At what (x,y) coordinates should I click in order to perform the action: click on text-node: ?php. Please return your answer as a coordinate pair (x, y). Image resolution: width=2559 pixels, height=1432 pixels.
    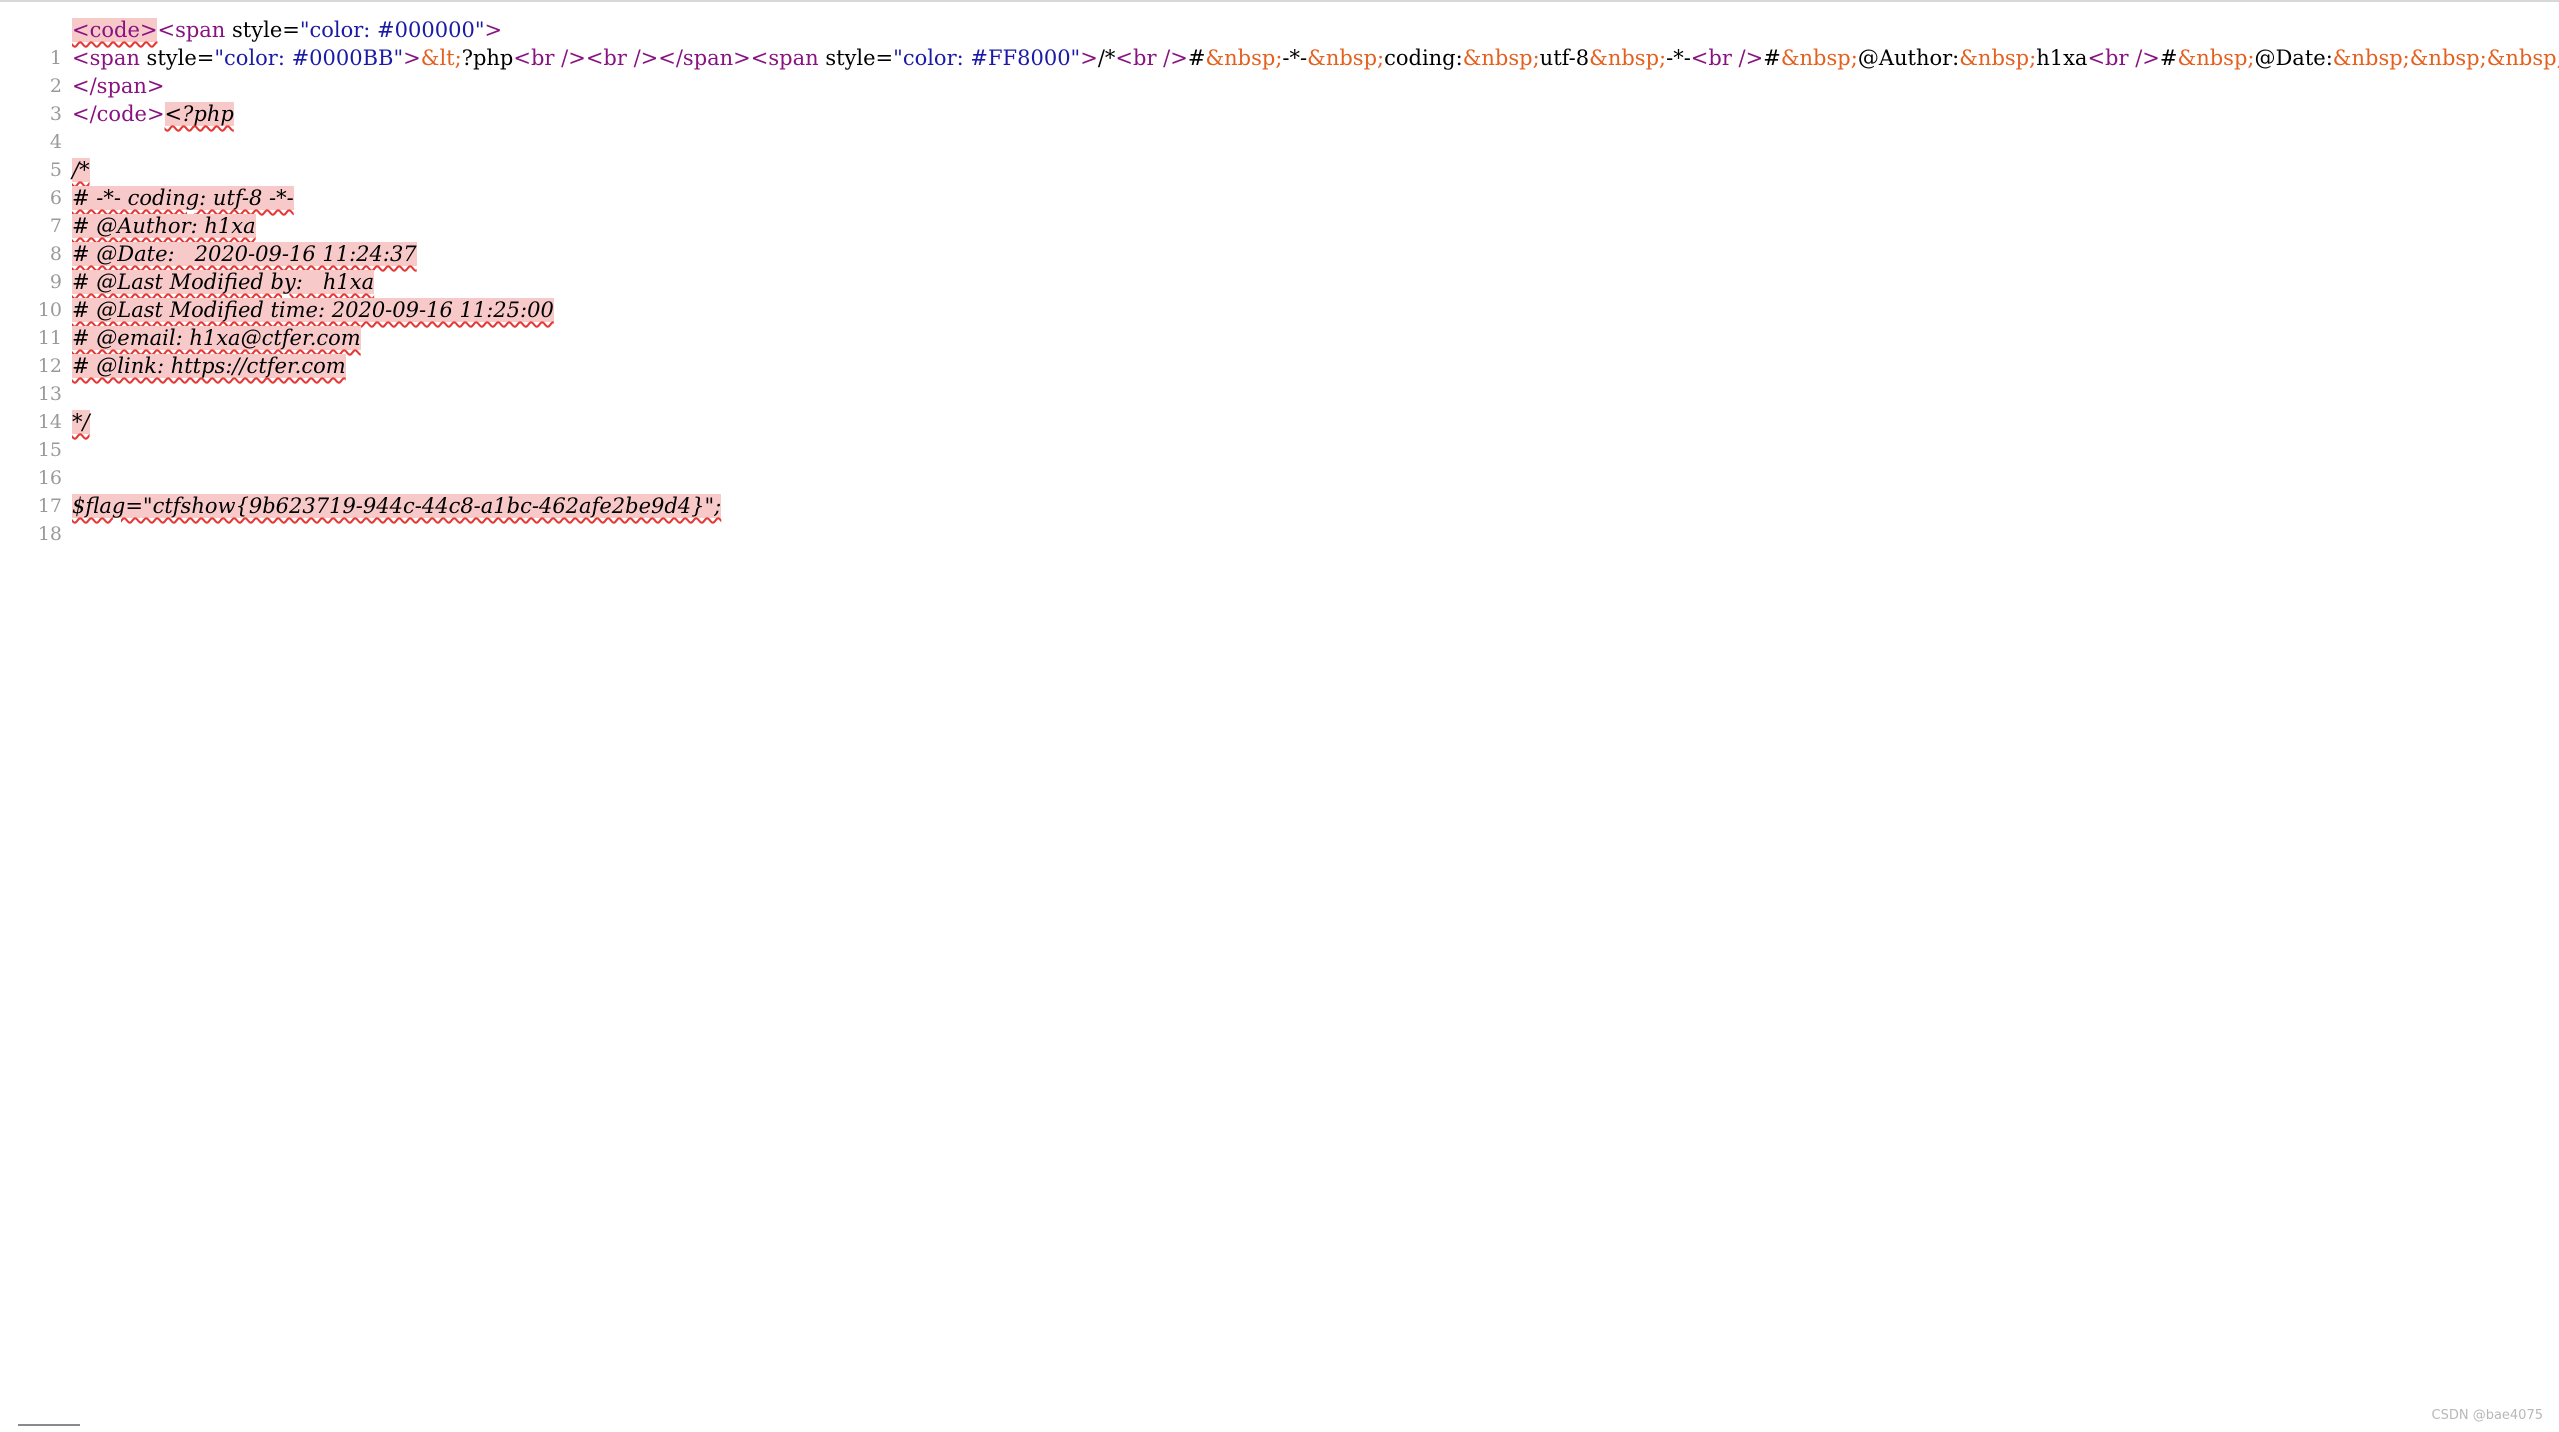
    Looking at the image, I should click on (487, 58).